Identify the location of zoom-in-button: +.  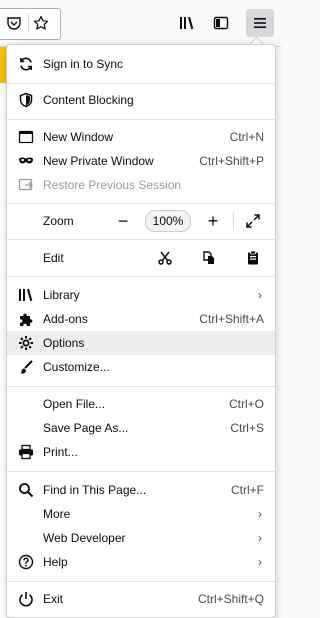
(213, 221).